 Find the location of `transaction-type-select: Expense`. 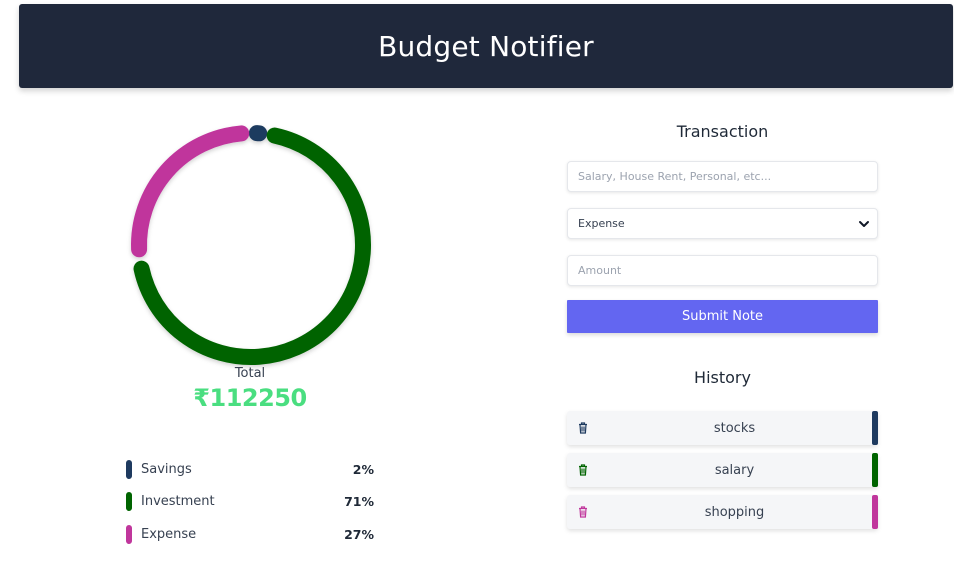

transaction-type-select: Expense is located at coordinates (722, 223).